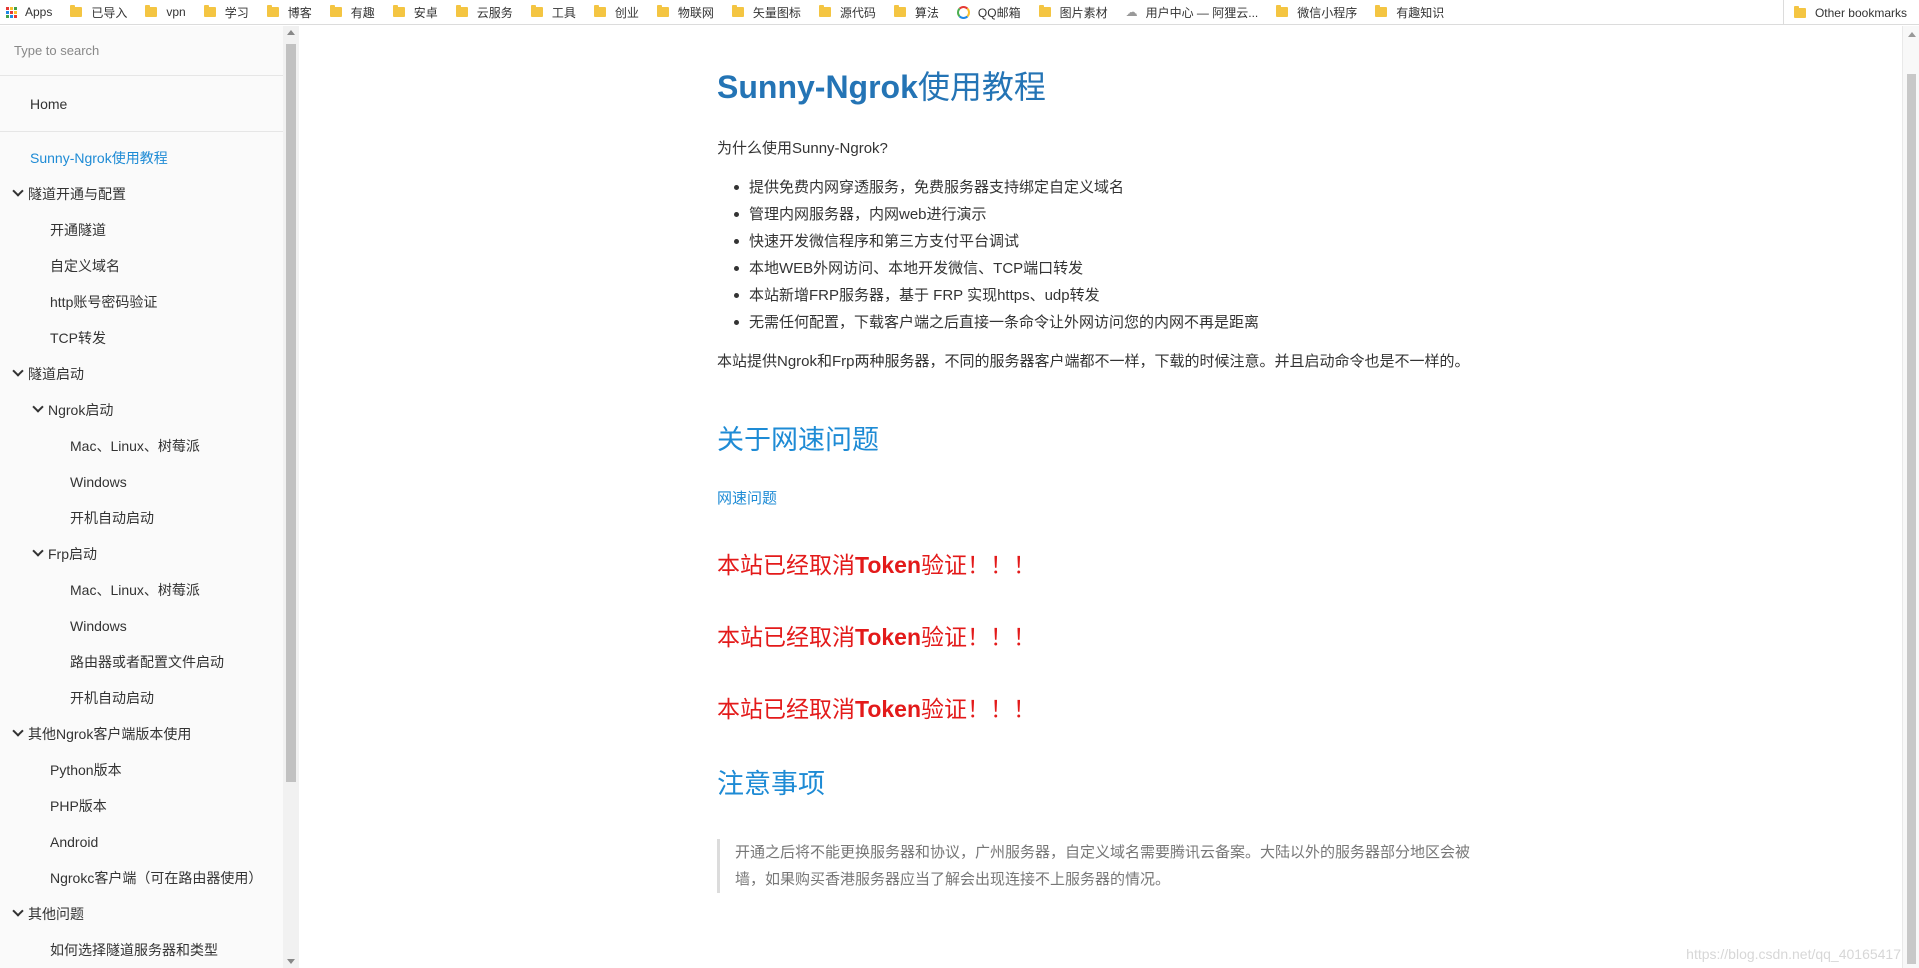 The height and width of the screenshot is (968, 1919). I want to click on bookmark-folder: 创业, so click(617, 12).